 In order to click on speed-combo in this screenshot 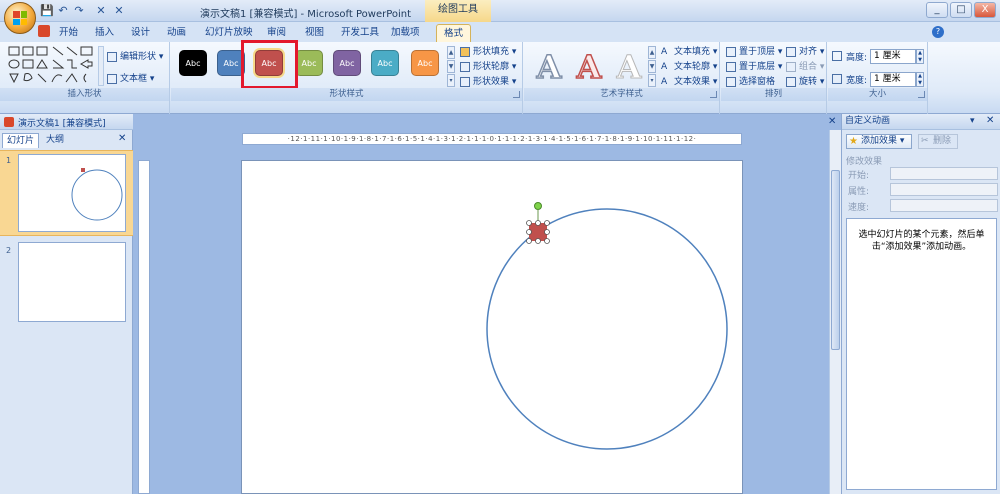, I will do `click(944, 205)`.